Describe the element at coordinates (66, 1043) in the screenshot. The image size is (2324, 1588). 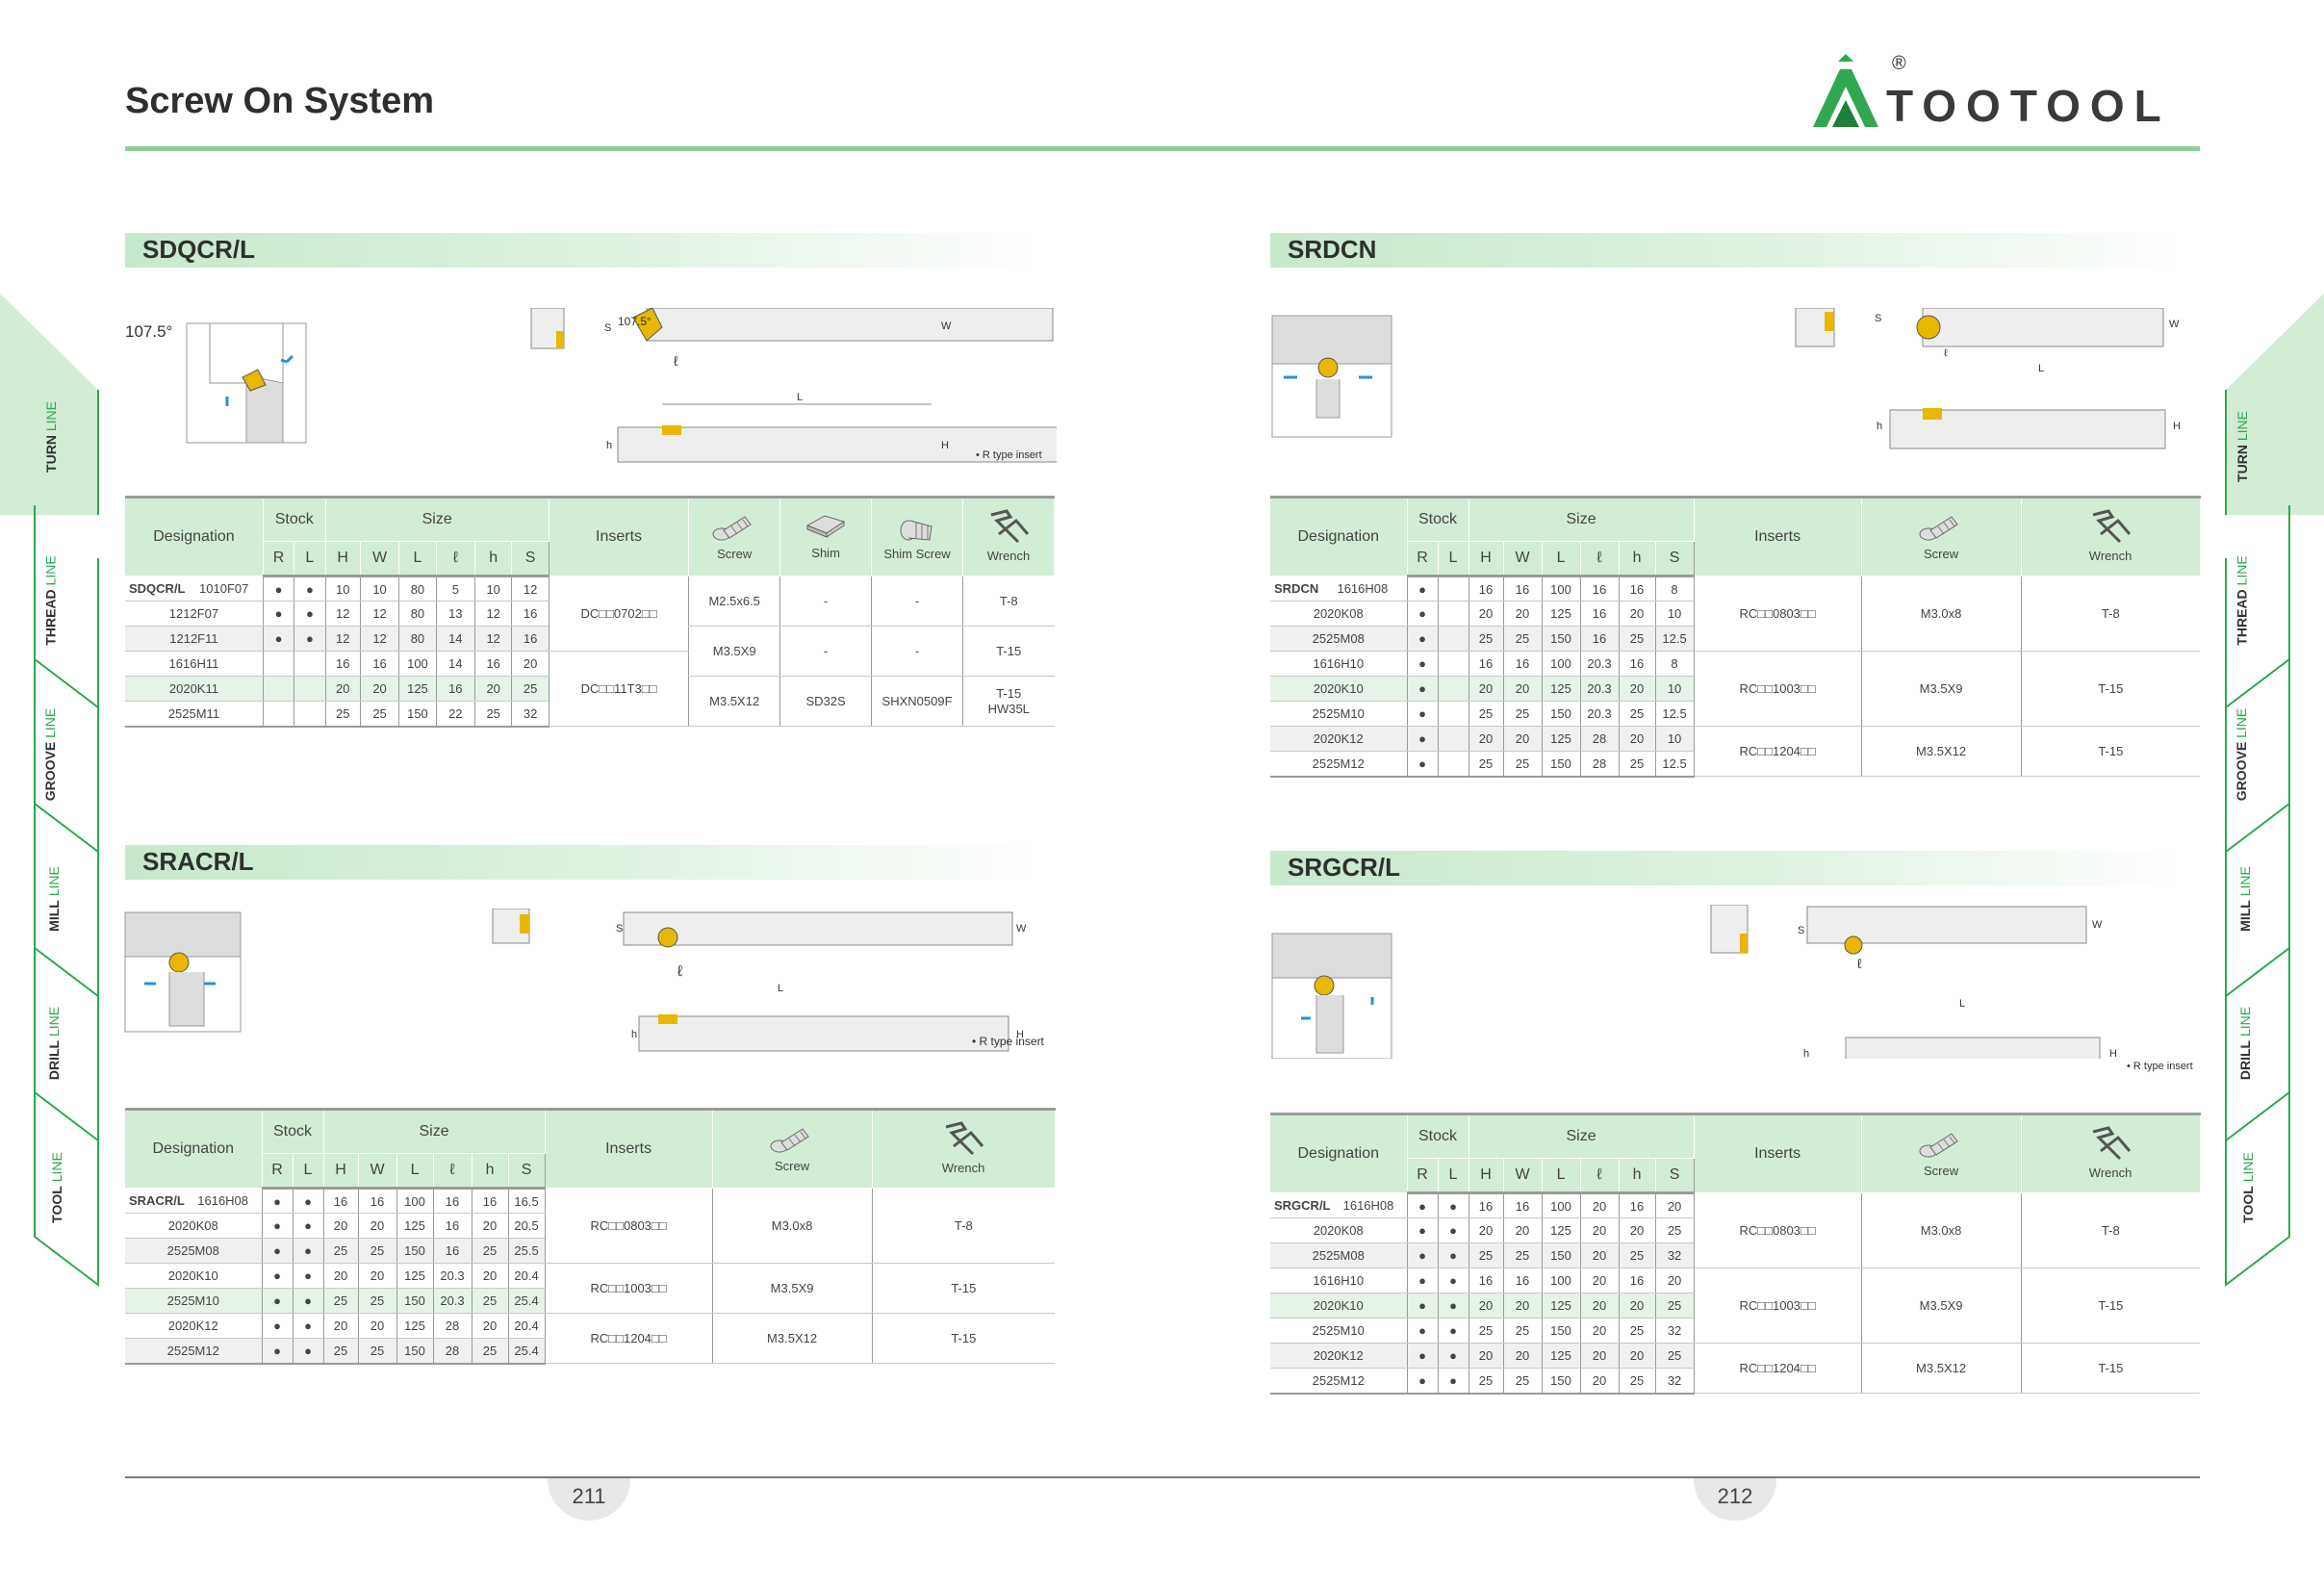
I see `tab-drill-line-left: DRILL LINE` at that location.